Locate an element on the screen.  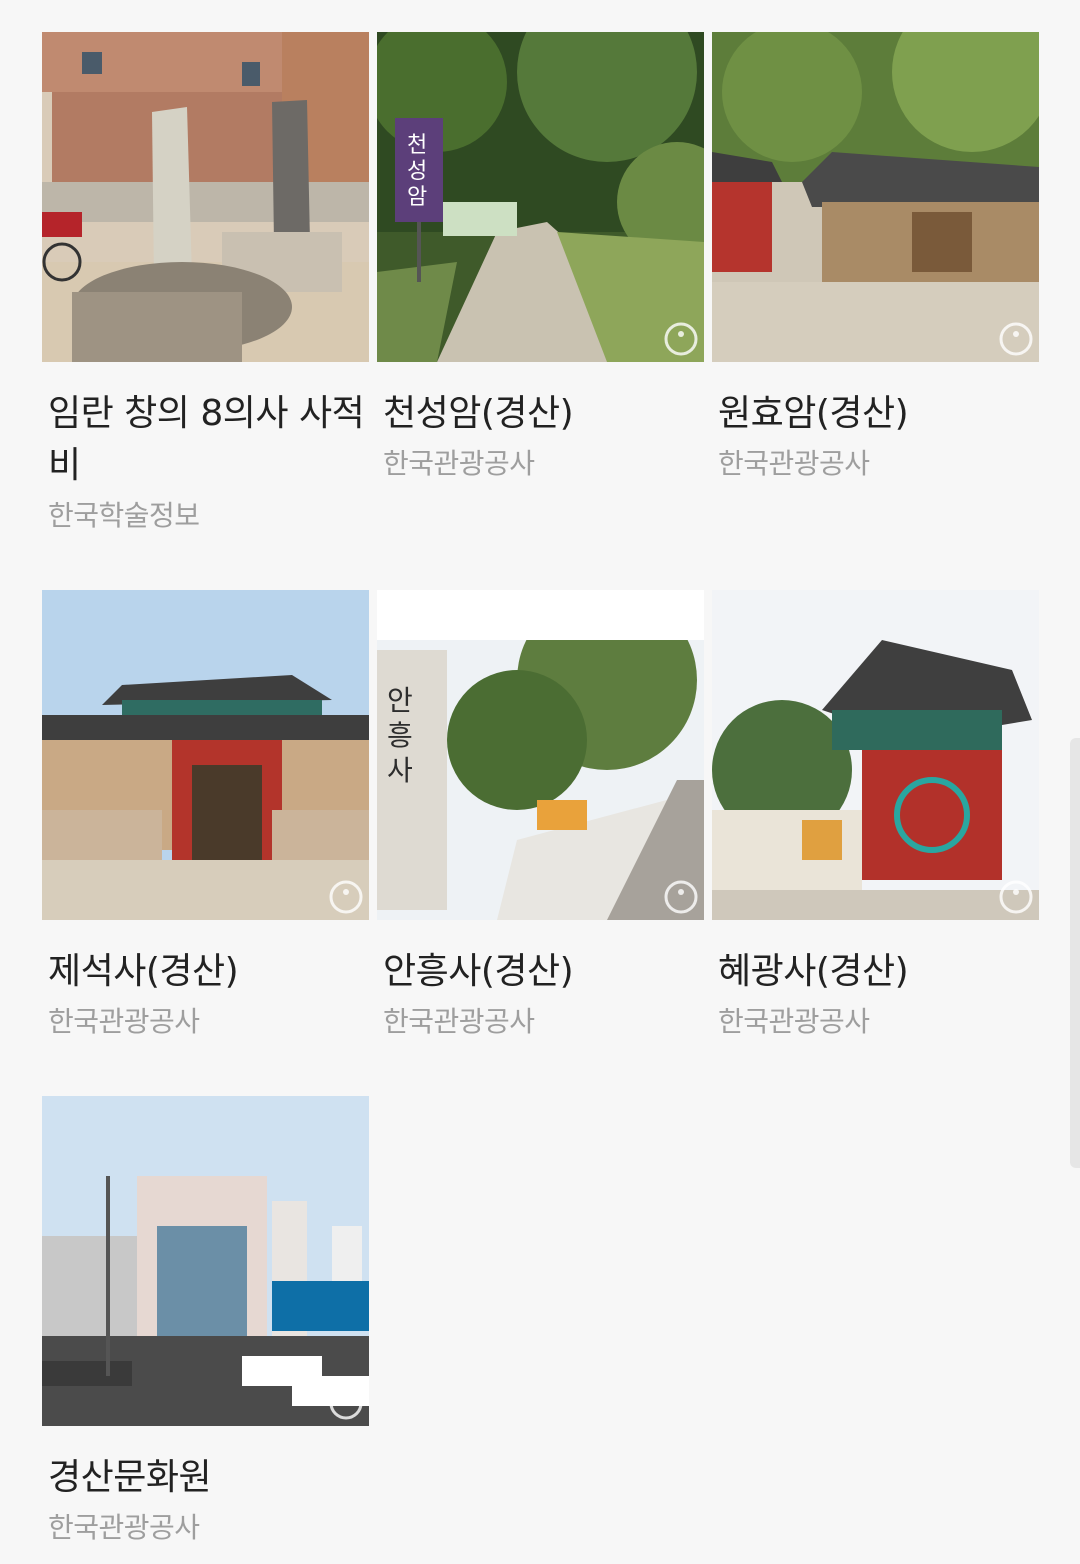
card-title: 경산문화원 is located at coordinates (130, 1477).